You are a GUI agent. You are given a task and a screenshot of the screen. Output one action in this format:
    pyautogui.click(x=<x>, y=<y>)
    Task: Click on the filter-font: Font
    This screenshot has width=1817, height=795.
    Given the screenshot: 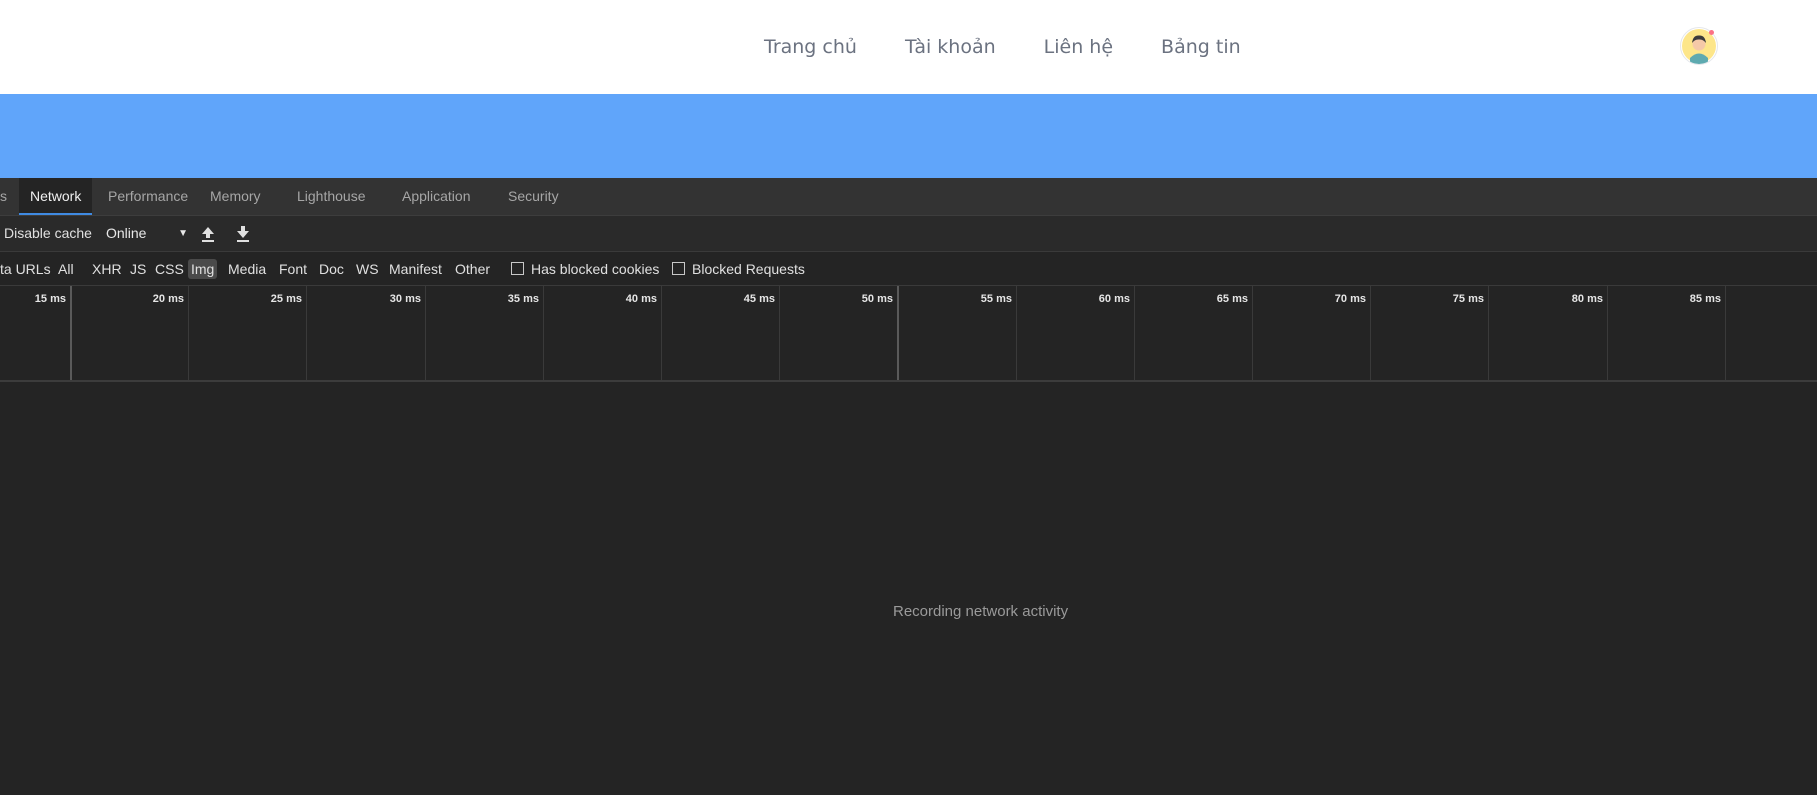 What is the action you would take?
    pyautogui.click(x=293, y=269)
    